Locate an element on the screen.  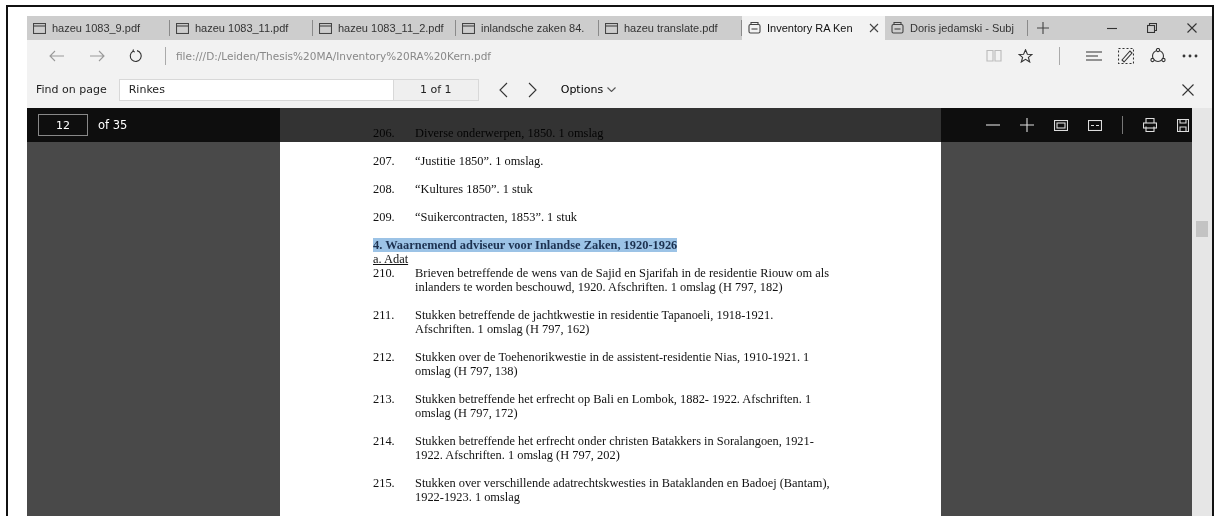
browser-tab: hazeu 1083_11.pdf is located at coordinates (241, 28).